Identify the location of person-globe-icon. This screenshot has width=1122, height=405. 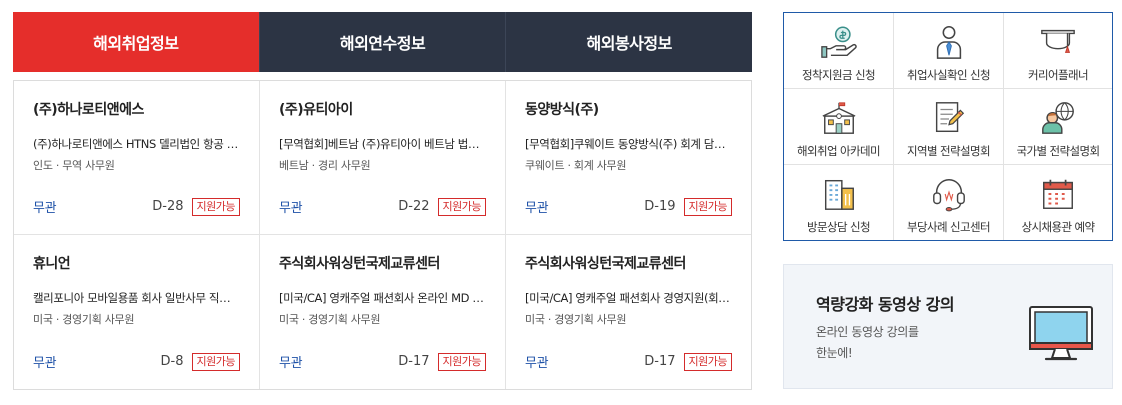
(1058, 118).